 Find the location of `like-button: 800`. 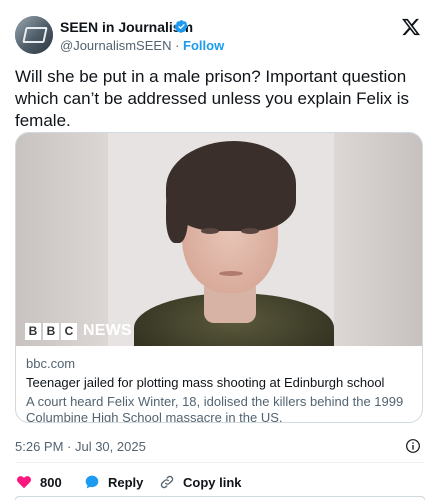

like-button: 800 is located at coordinates (39, 482).